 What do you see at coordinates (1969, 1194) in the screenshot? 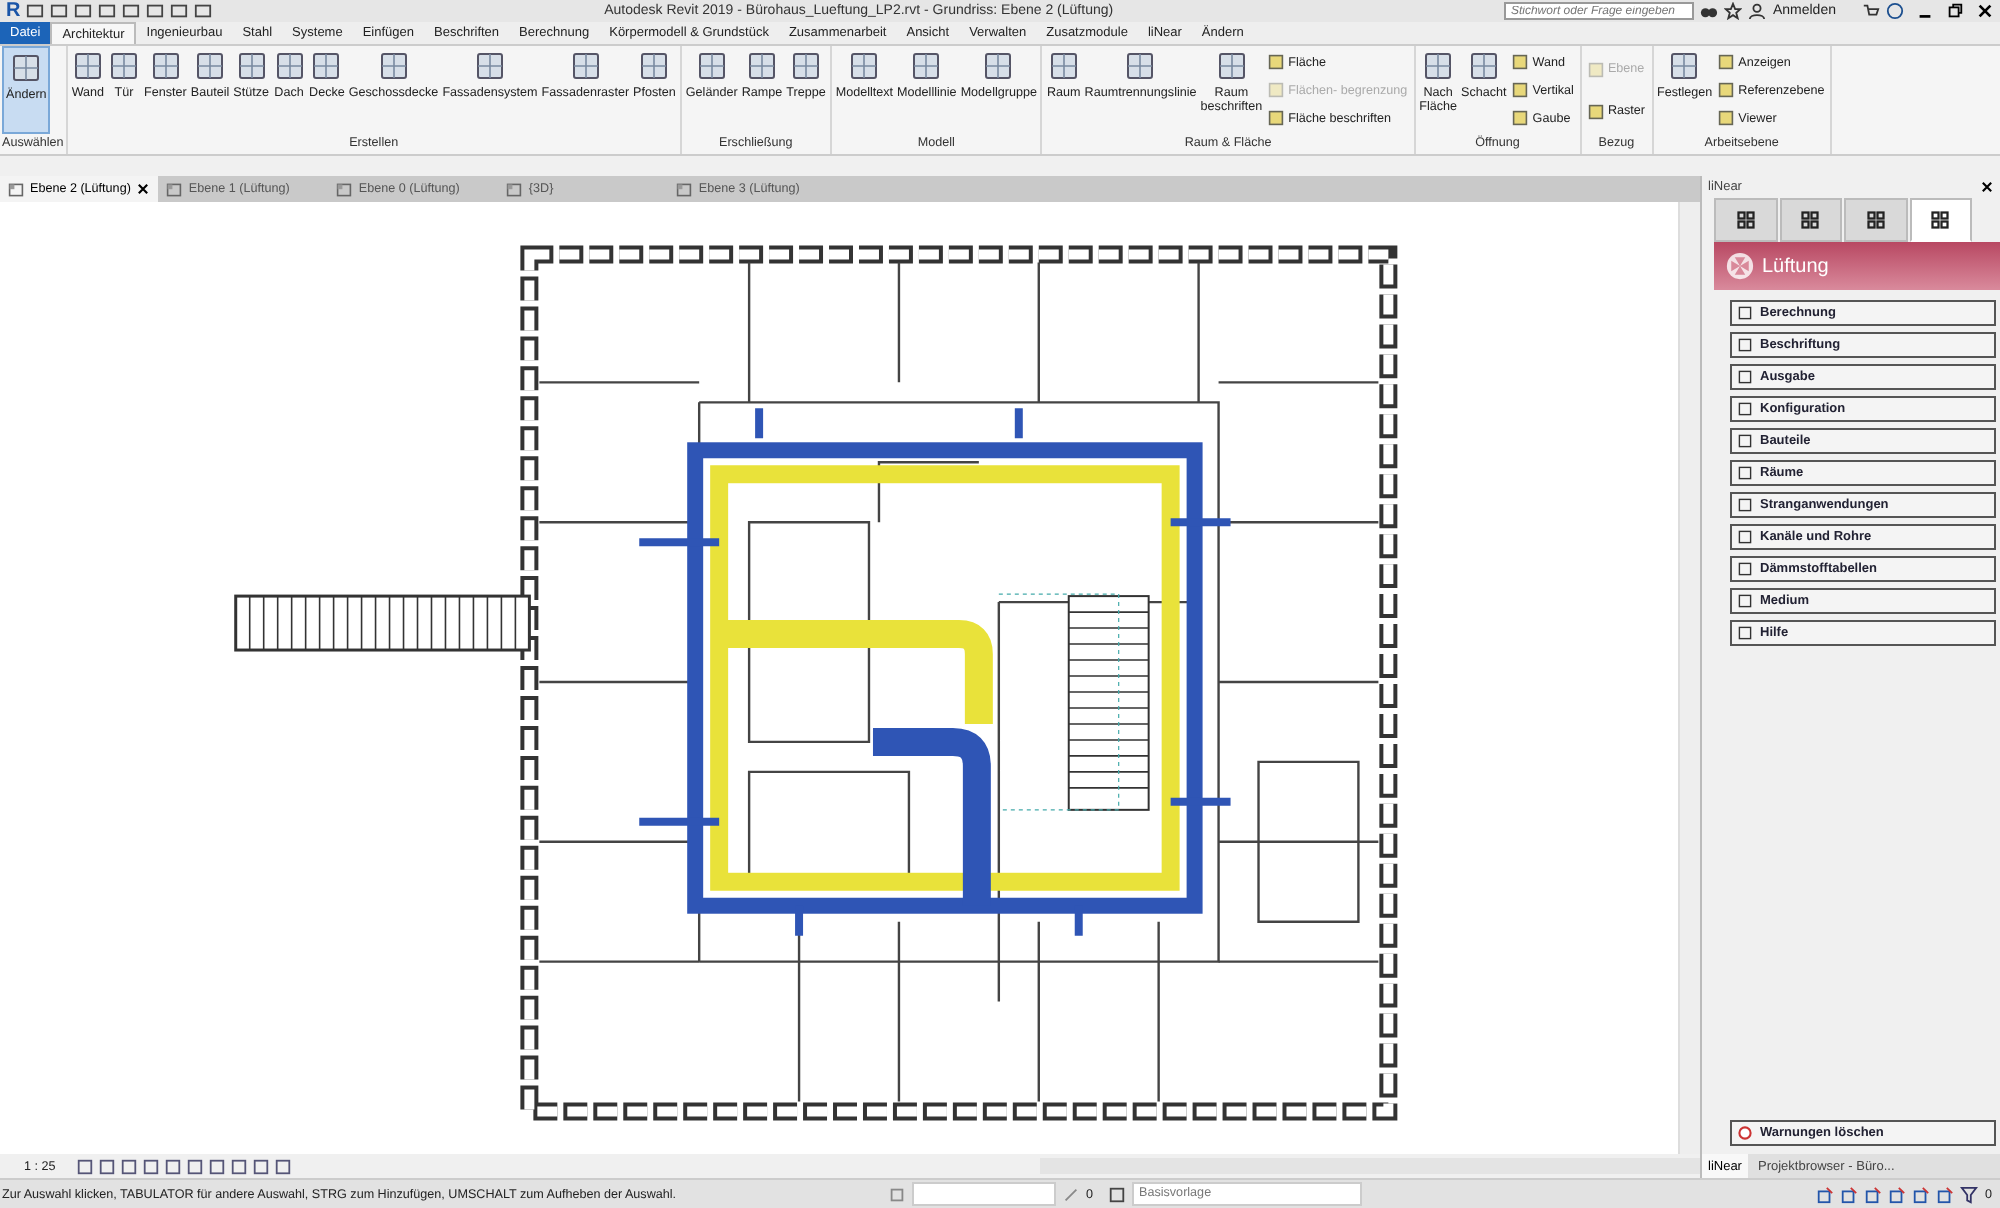
I see `filter-icon` at bounding box center [1969, 1194].